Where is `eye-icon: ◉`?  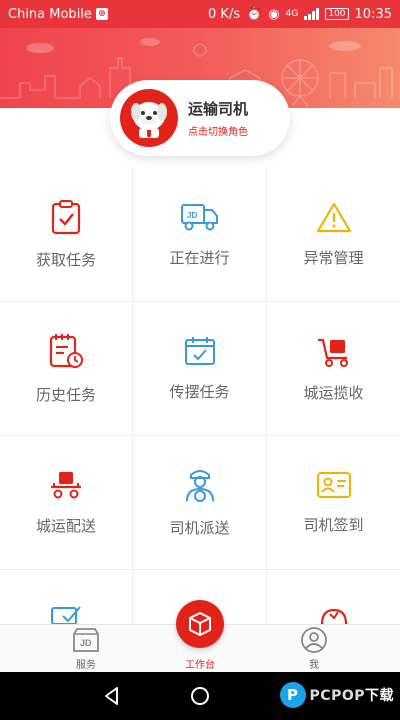 eye-icon: ◉ is located at coordinates (274, 14).